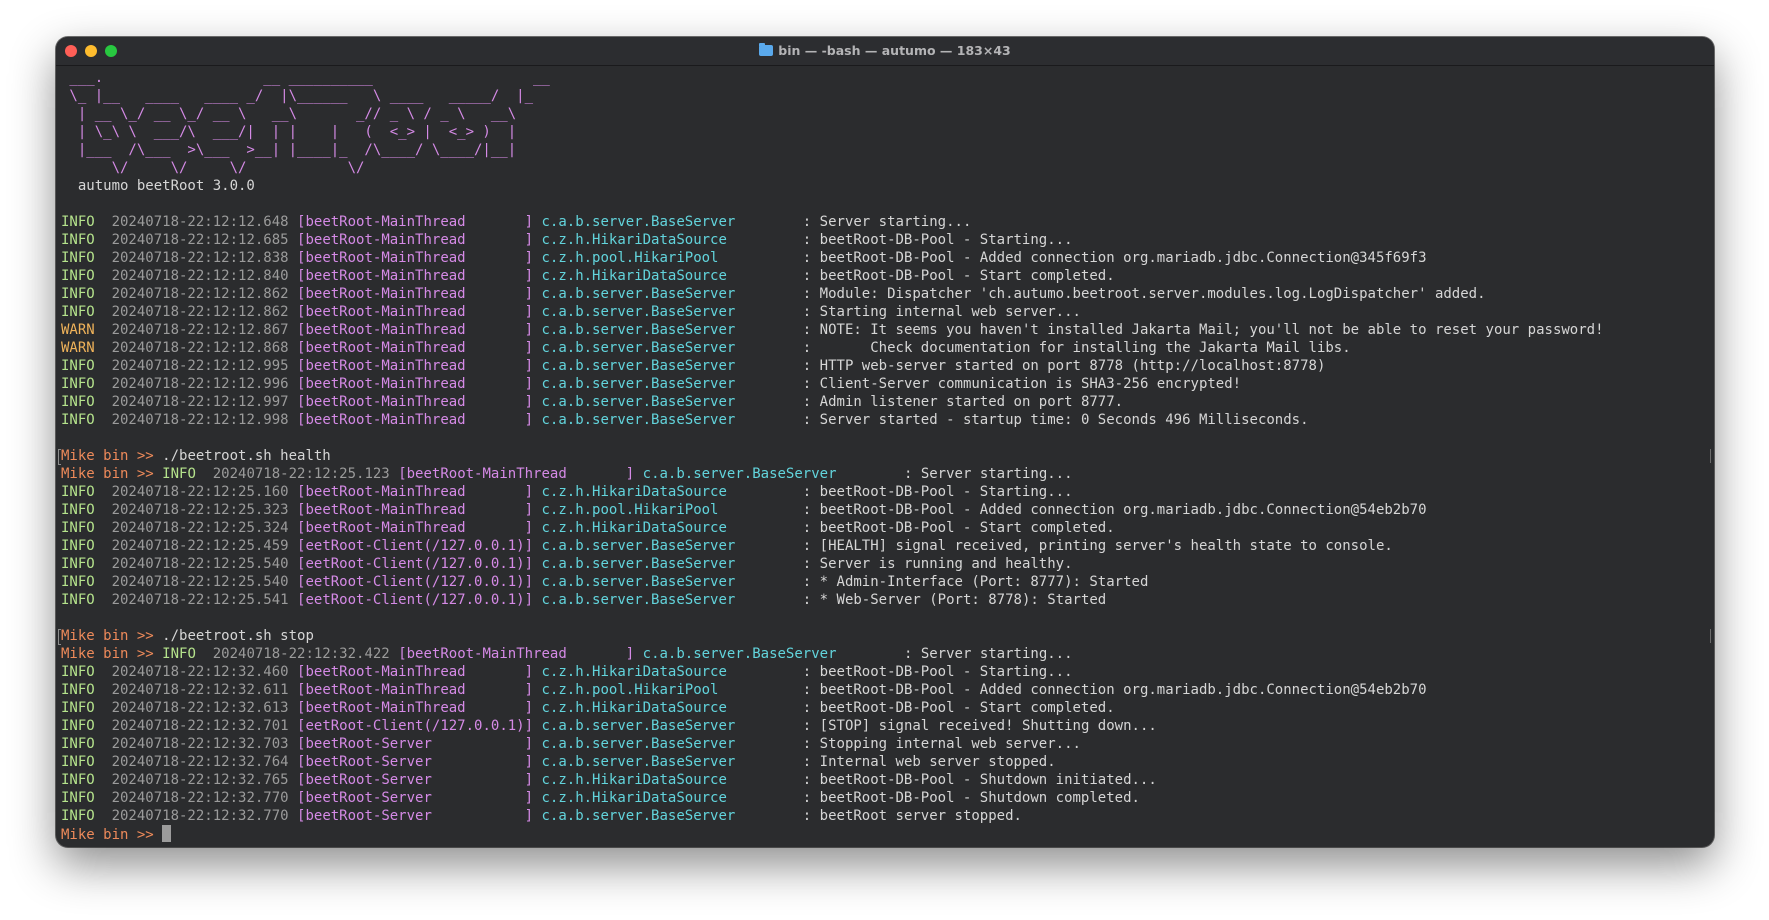 This screenshot has height=920, width=1769. Describe the element at coordinates (78, 348) in the screenshot. I see `log-level: WARN` at that location.